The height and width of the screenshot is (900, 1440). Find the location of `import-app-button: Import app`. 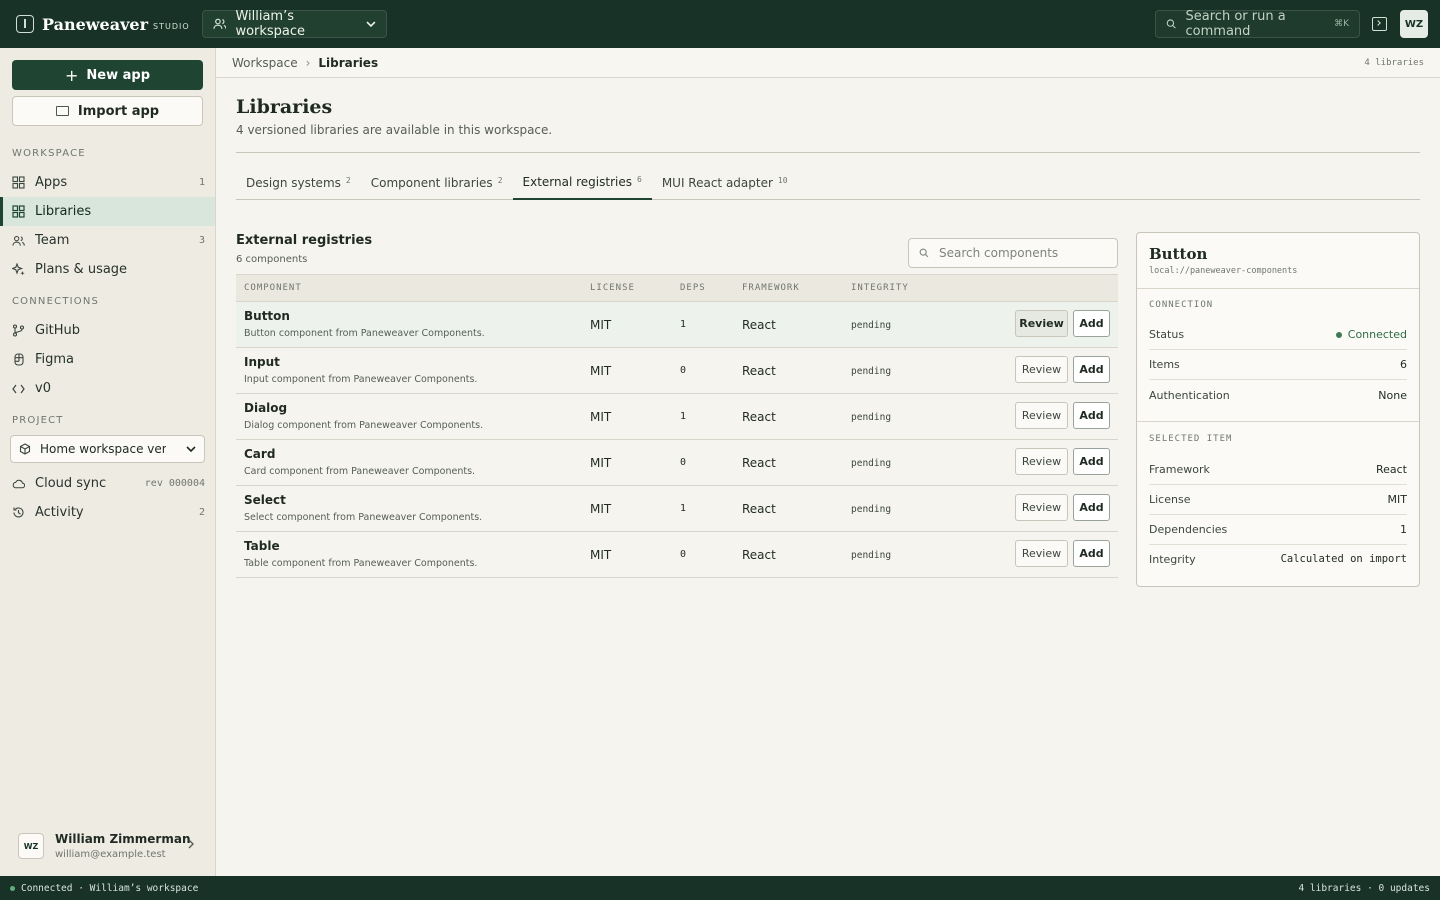

import-app-button: Import app is located at coordinates (107, 111).